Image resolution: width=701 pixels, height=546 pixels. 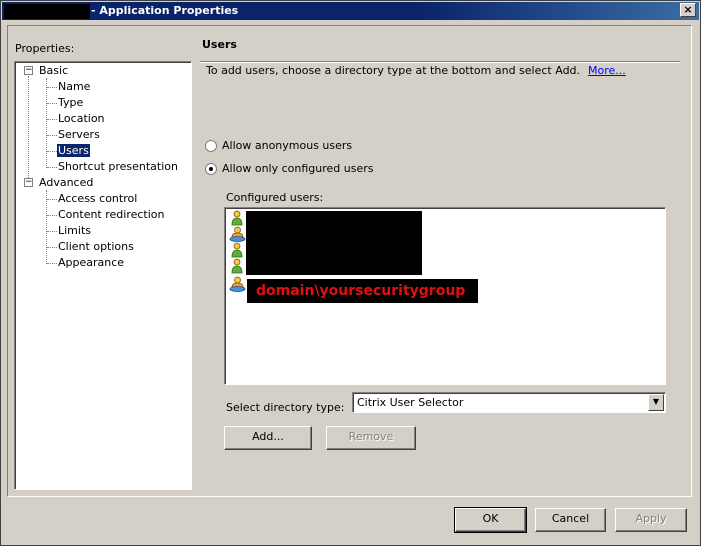 I want to click on tree-item-label: Shortcut presentation, so click(x=118, y=166).